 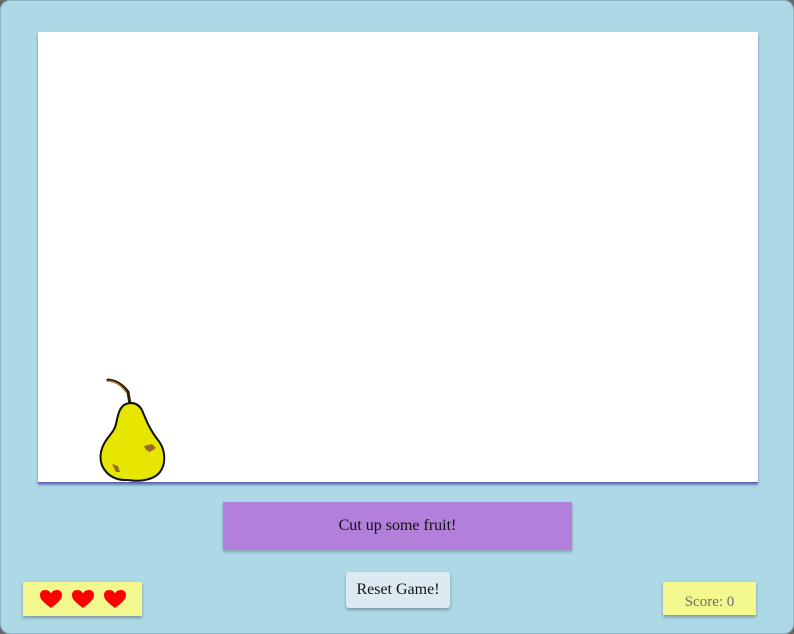 I want to click on score-display: Score: 0, so click(x=709, y=598).